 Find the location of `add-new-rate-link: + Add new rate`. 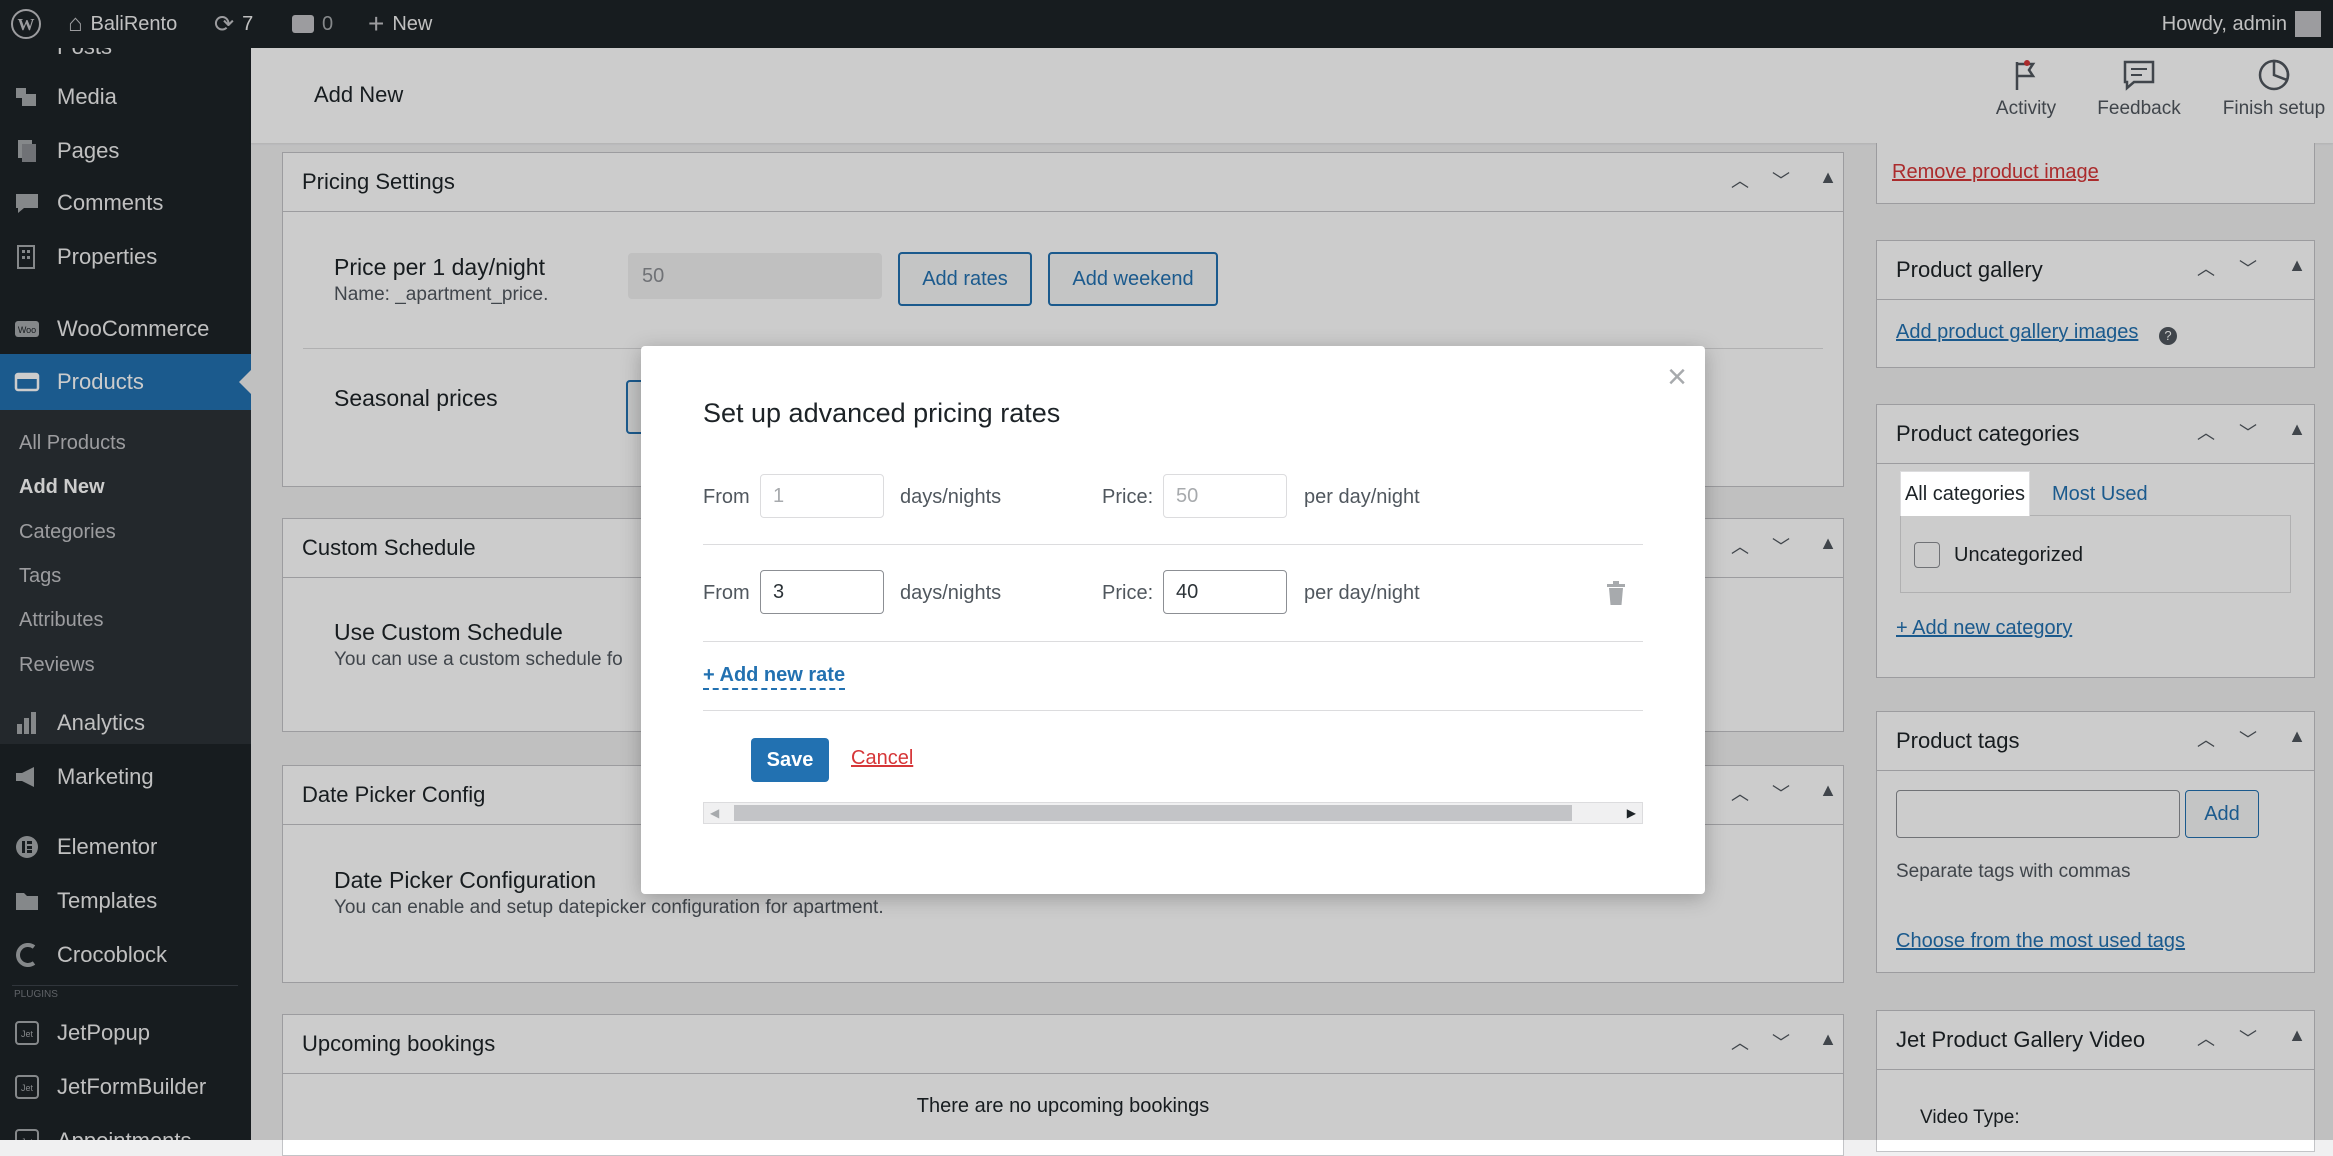

add-new-rate-link: + Add new rate is located at coordinates (774, 677).